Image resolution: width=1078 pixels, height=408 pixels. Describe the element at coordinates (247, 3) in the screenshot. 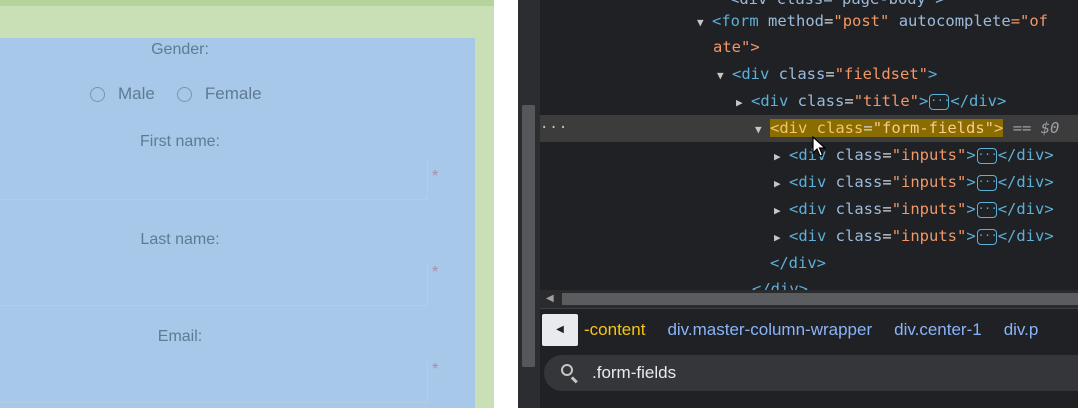

I see `page-body-margin-strip` at that location.